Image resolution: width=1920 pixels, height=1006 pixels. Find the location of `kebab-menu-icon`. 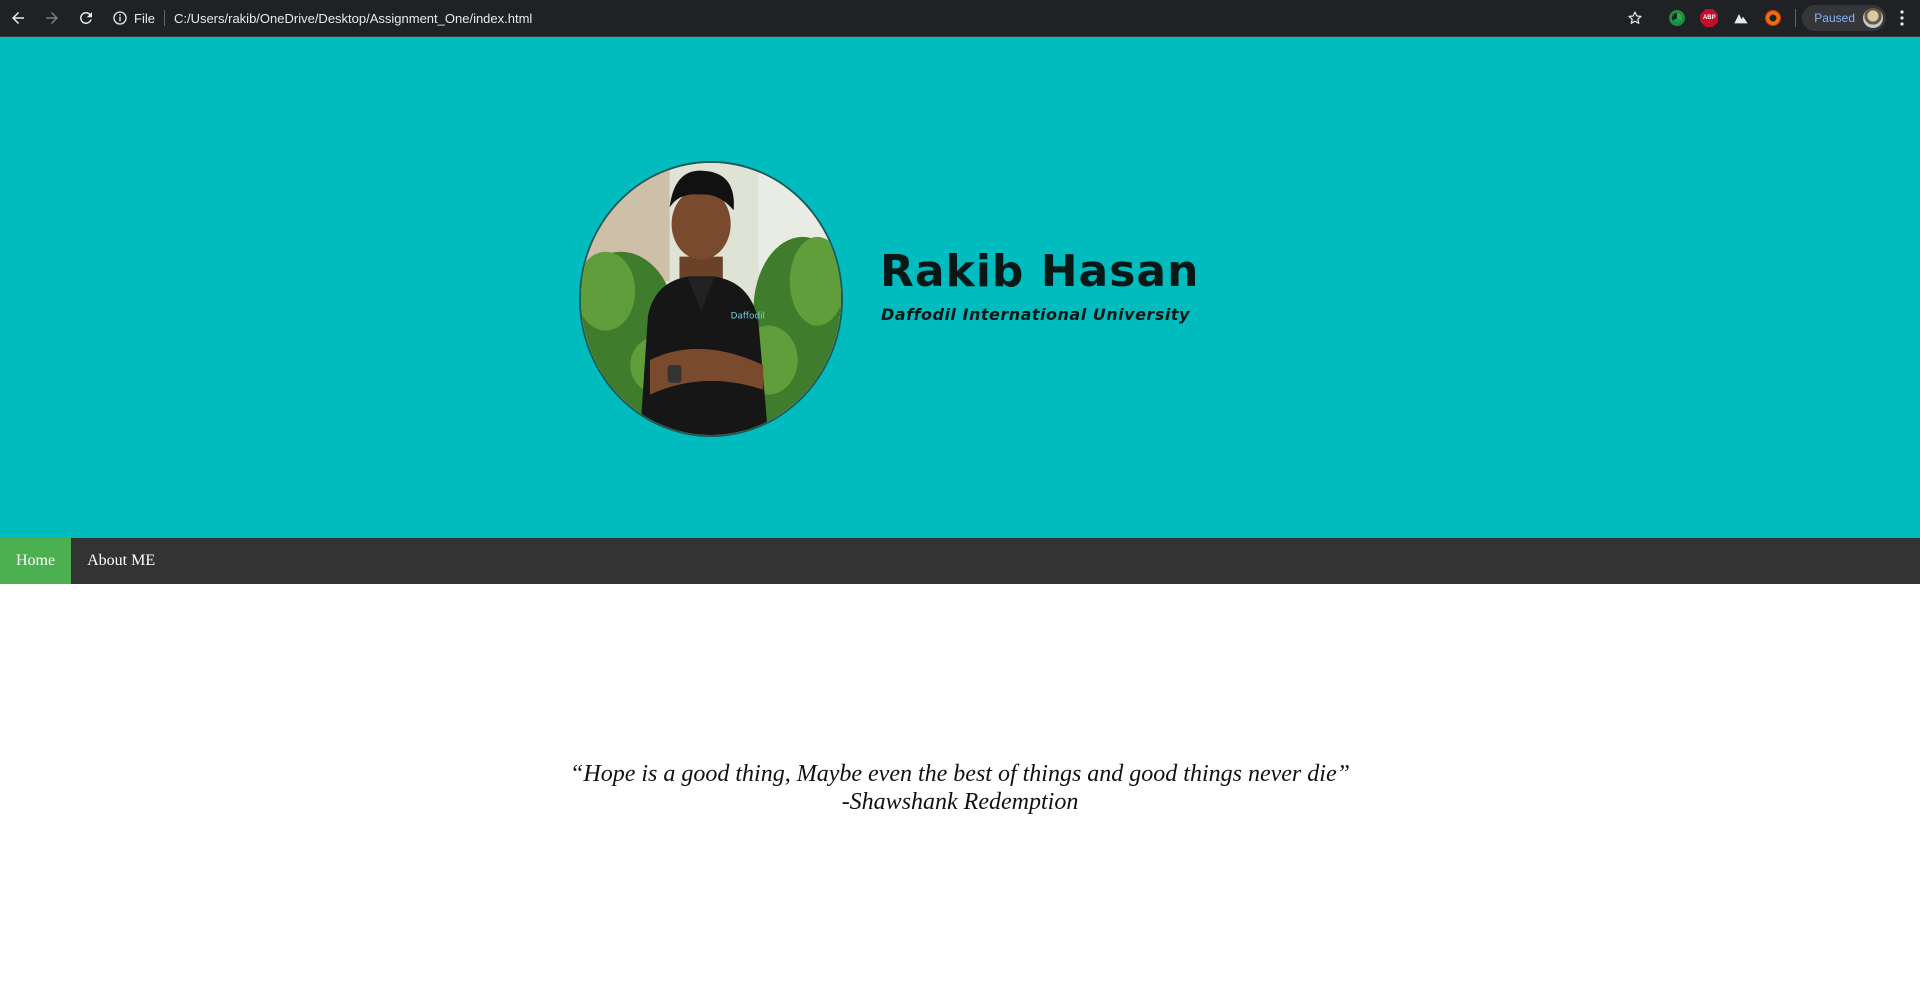

kebab-menu-icon is located at coordinates (1902, 18).